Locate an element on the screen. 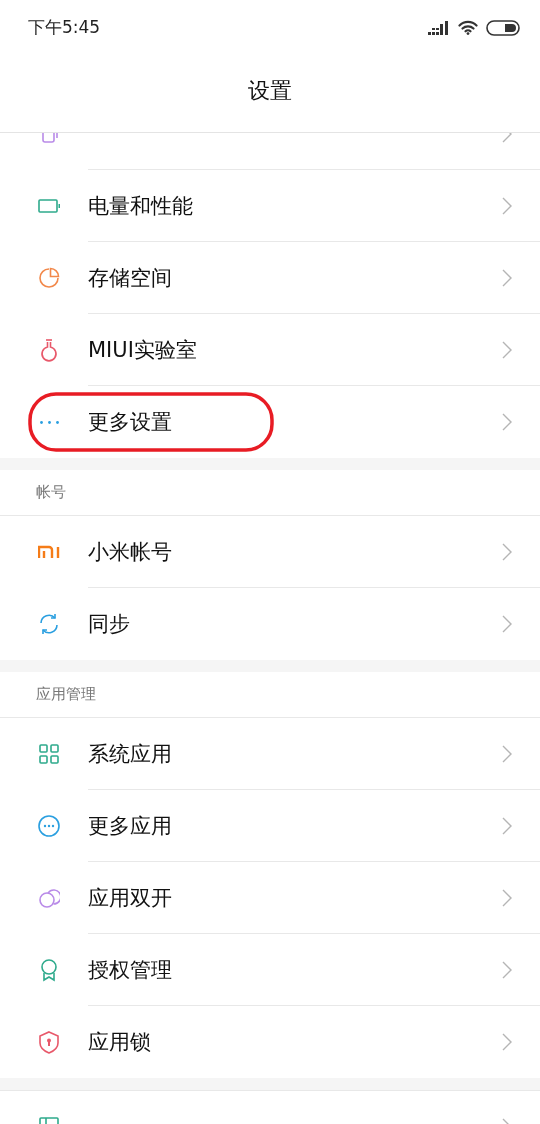 The height and width of the screenshot is (1124, 540). settings-item: 存储空间 is located at coordinates (270, 278).